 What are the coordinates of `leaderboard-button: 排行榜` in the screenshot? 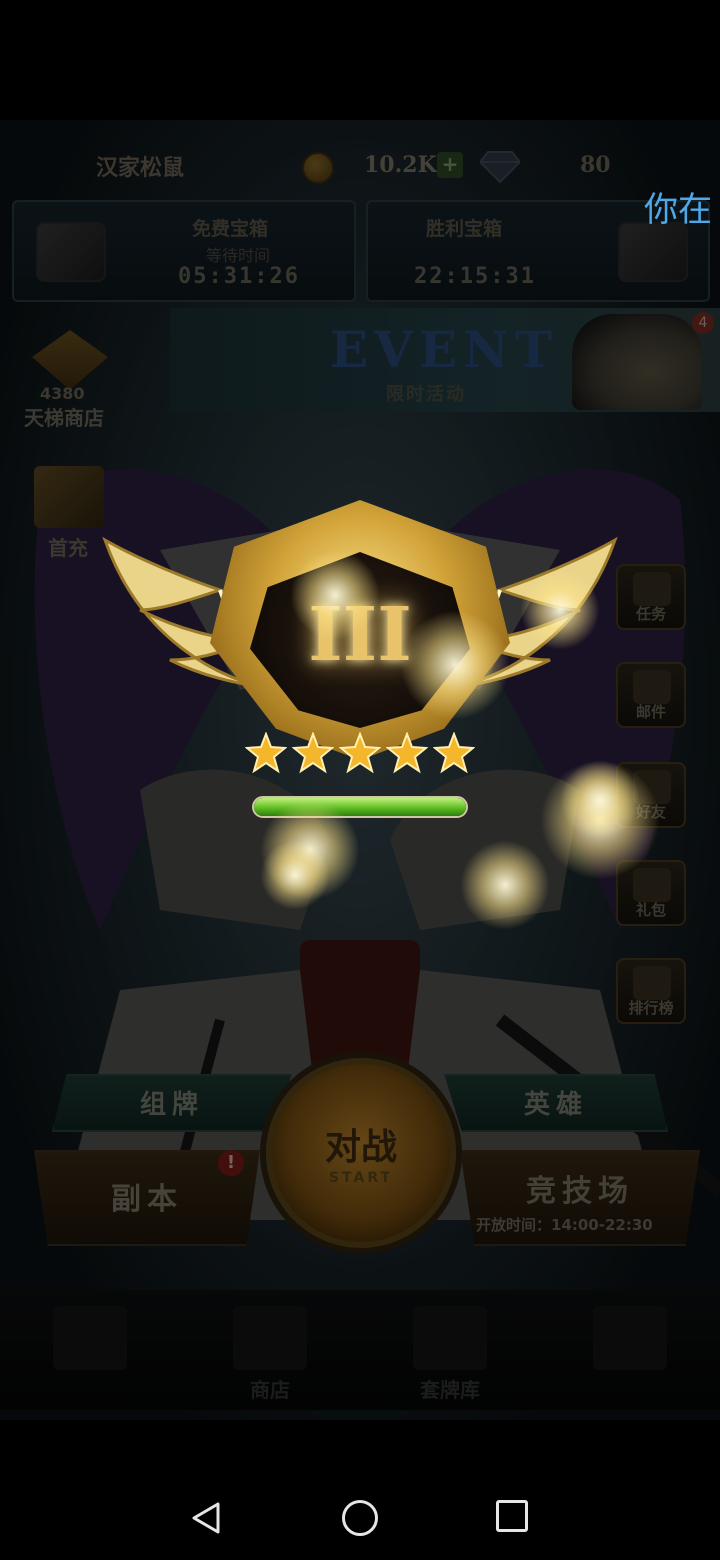 It's located at (651, 991).